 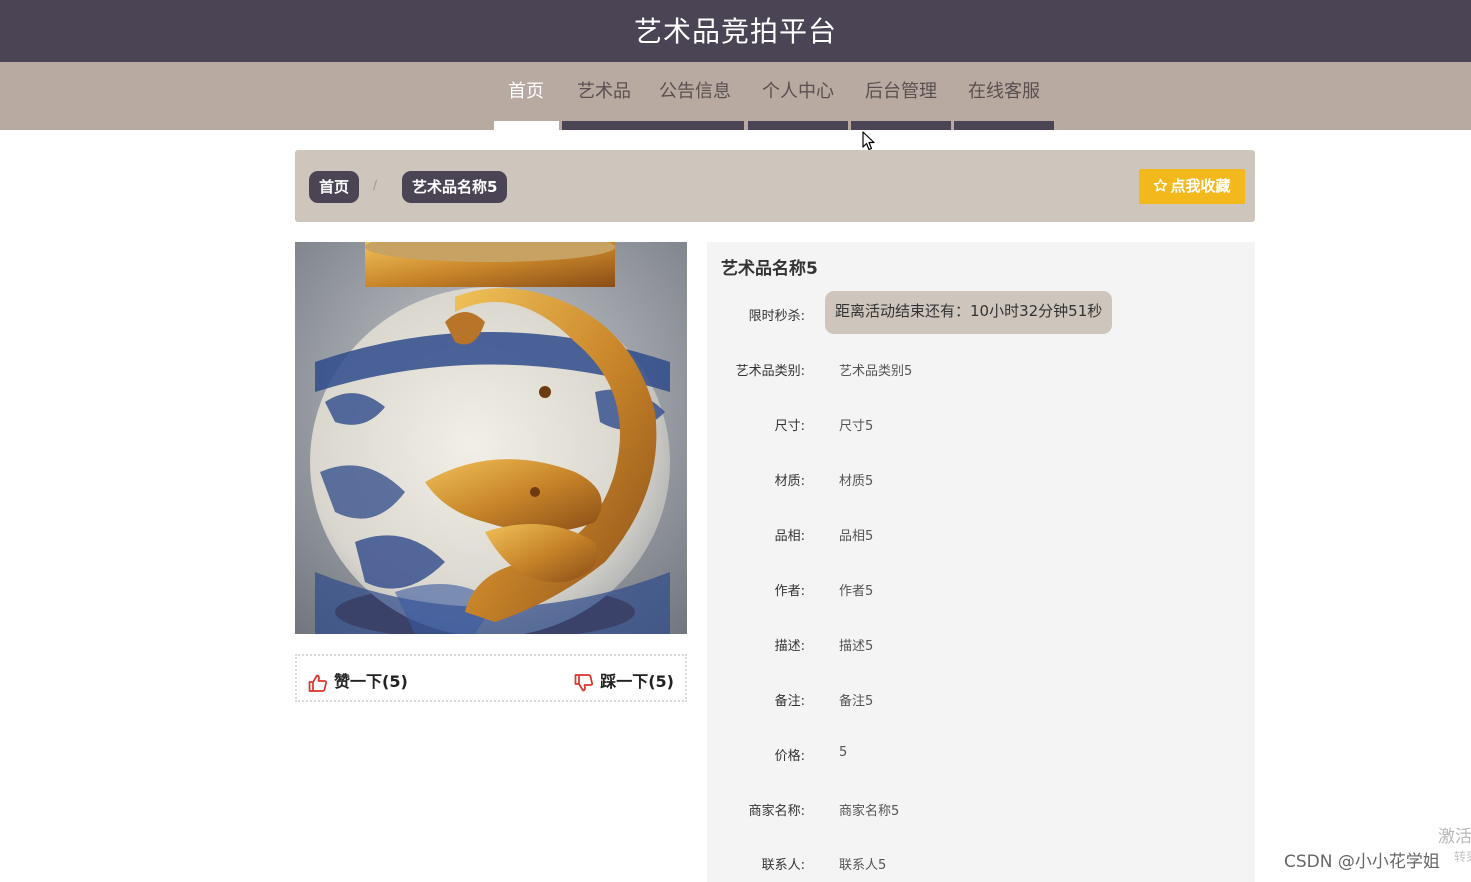 What do you see at coordinates (1462, 857) in the screenshot?
I see `windows-activation-subtext: 转到` at bounding box center [1462, 857].